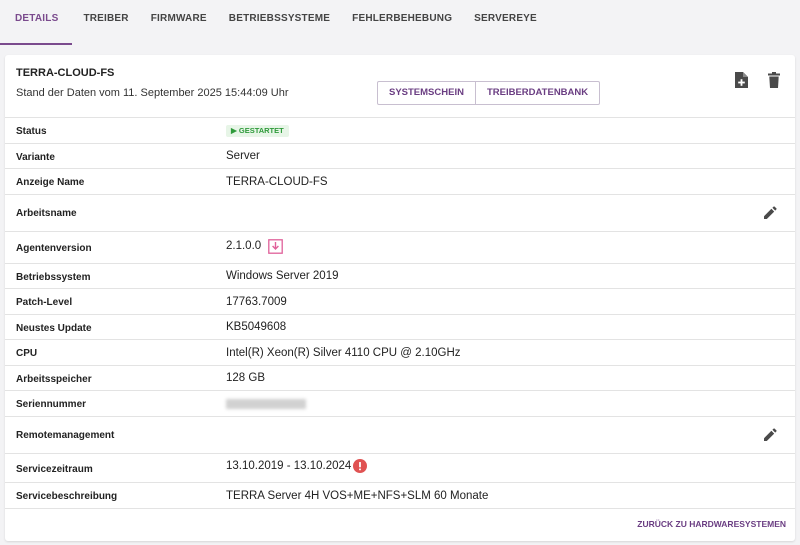 This screenshot has height=545, width=800. Describe the element at coordinates (46, 213) in the screenshot. I see `label-arbeitsname: Arbeitsname` at that location.